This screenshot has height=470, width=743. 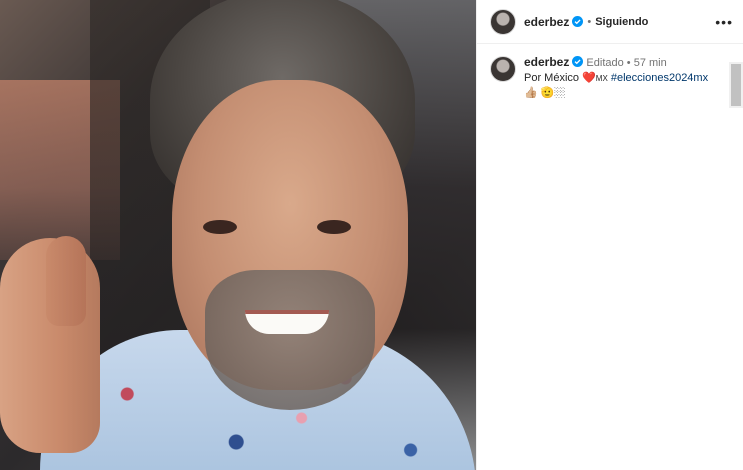 I want to click on caption-text: Por México ❤️MX #elecciones2024mx, so click(x=616, y=78).